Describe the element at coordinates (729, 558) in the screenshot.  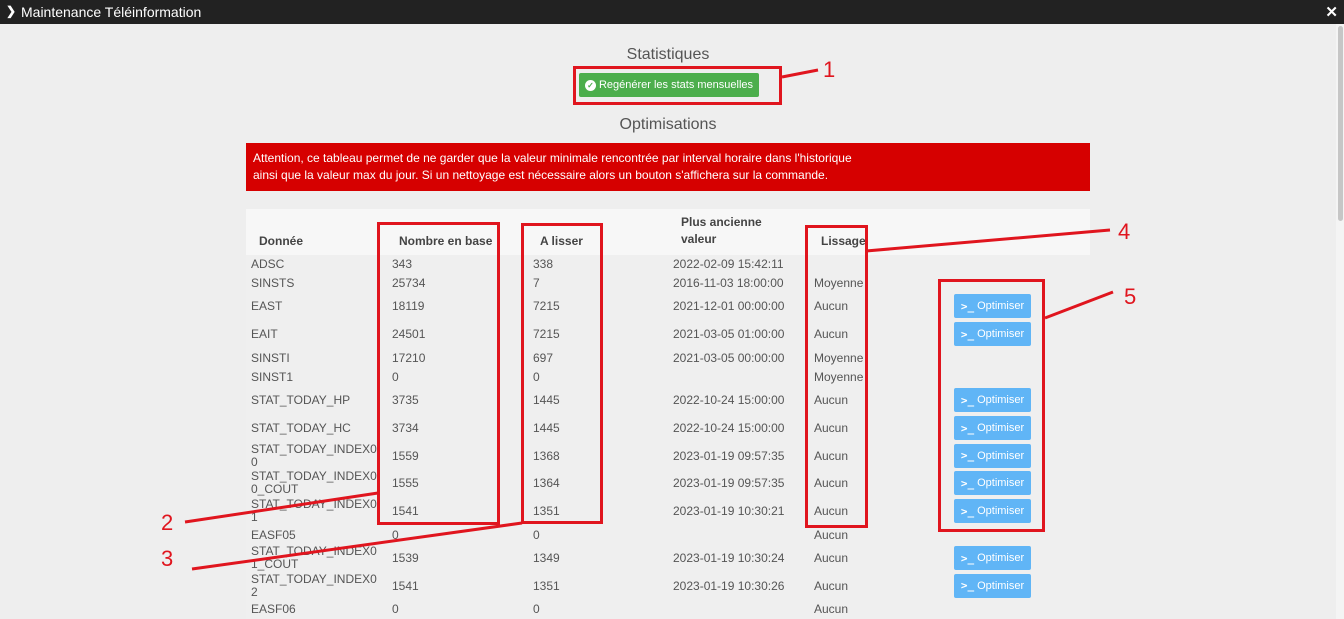
I see `row-oldest-value: 2023-01-19 10:30:24` at that location.